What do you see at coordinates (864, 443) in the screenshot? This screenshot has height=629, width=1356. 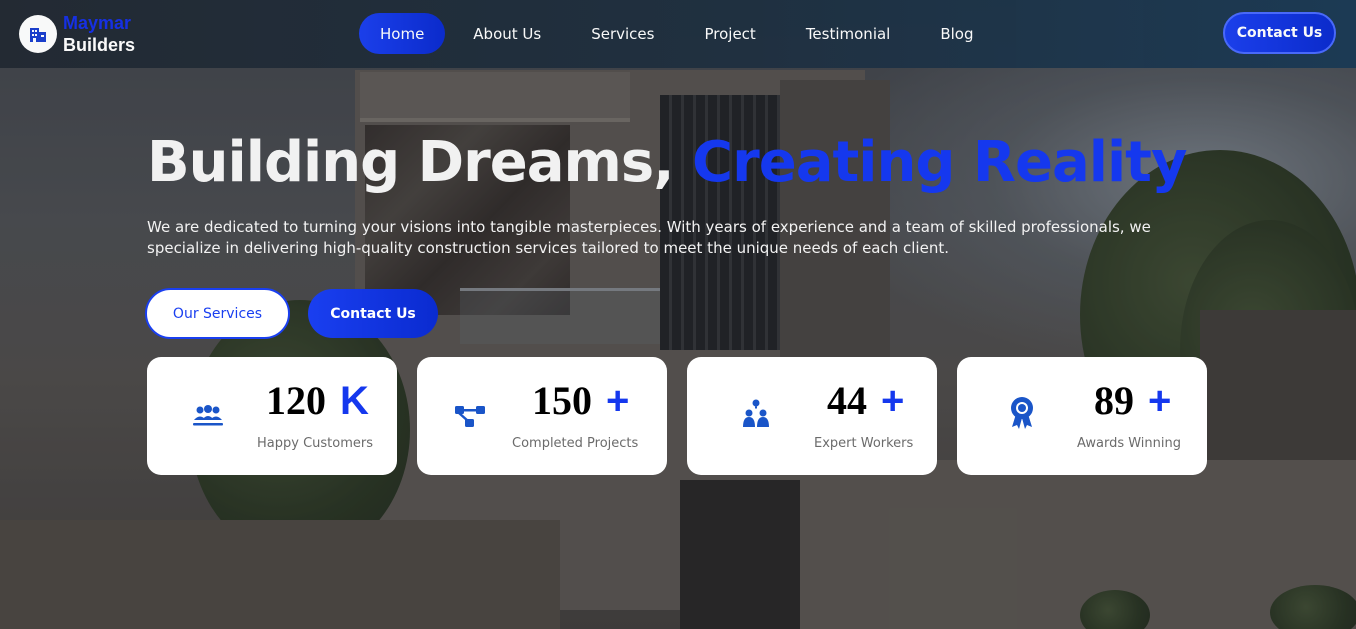 I see `stat-label: Expert Workers` at bounding box center [864, 443].